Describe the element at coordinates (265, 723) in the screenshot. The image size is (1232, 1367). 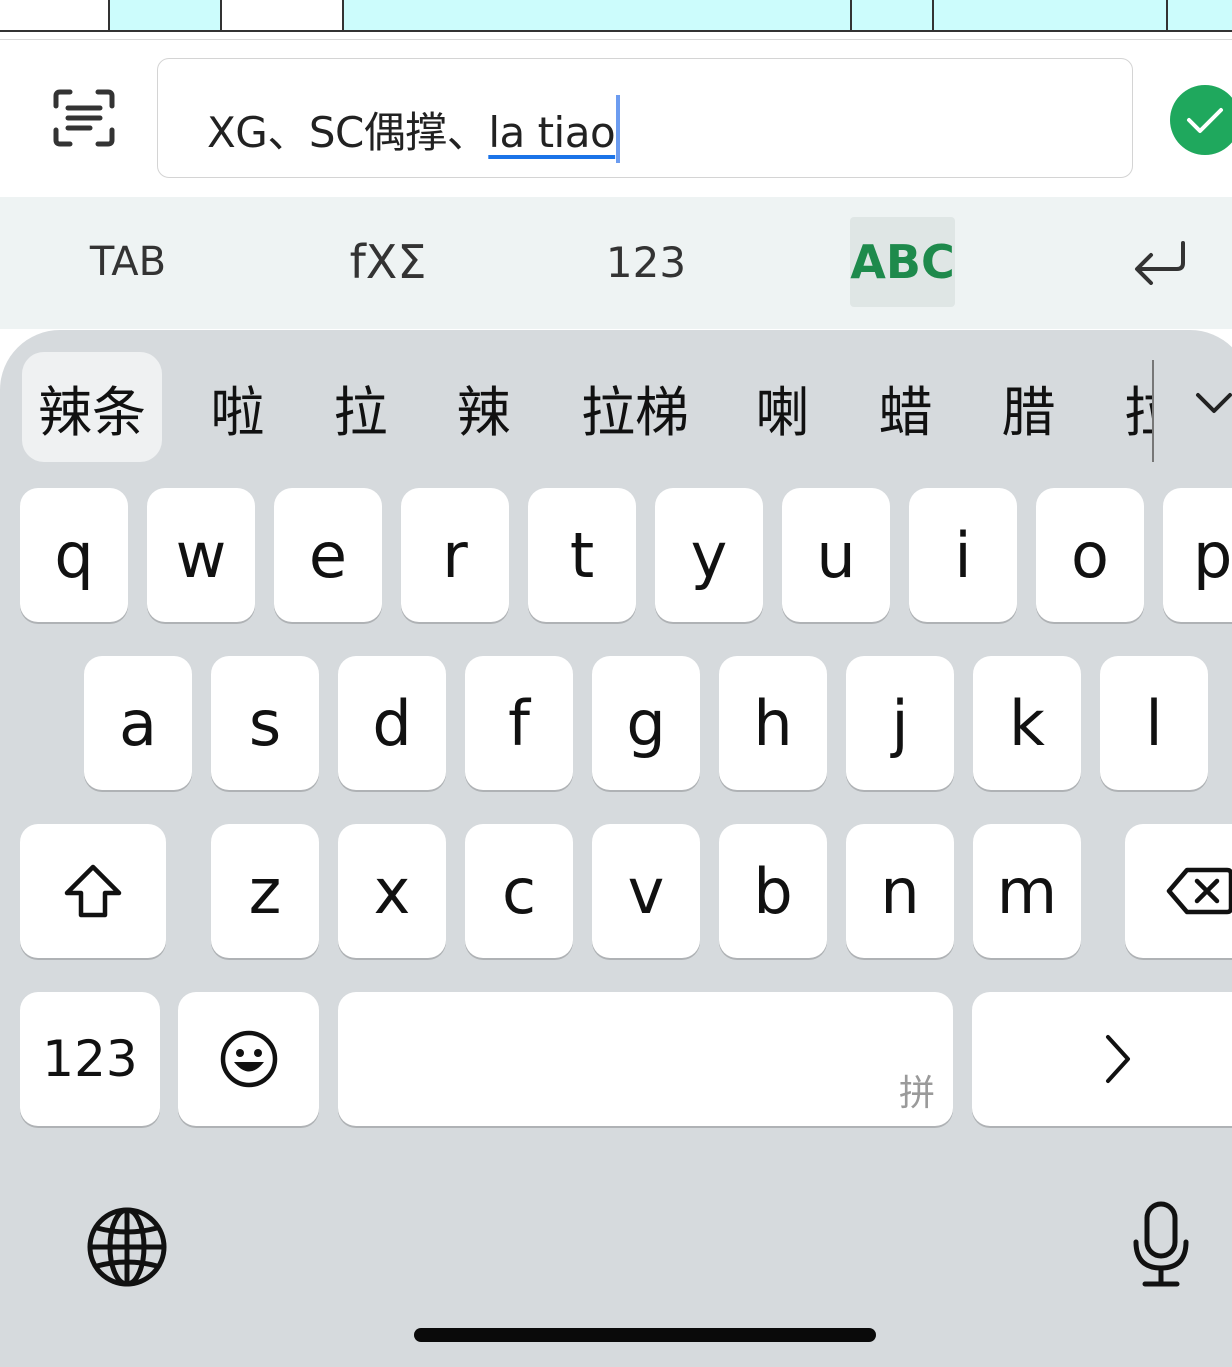
I see `key-s: s` at that location.